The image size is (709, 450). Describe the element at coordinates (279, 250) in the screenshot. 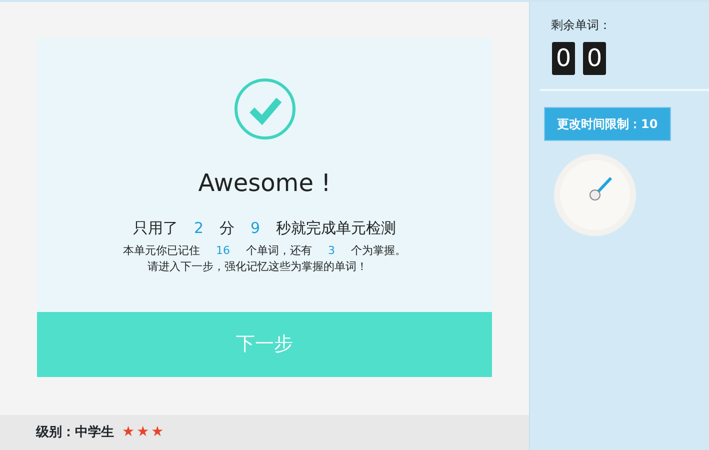

I see `count-text: 个单词，还有` at that location.